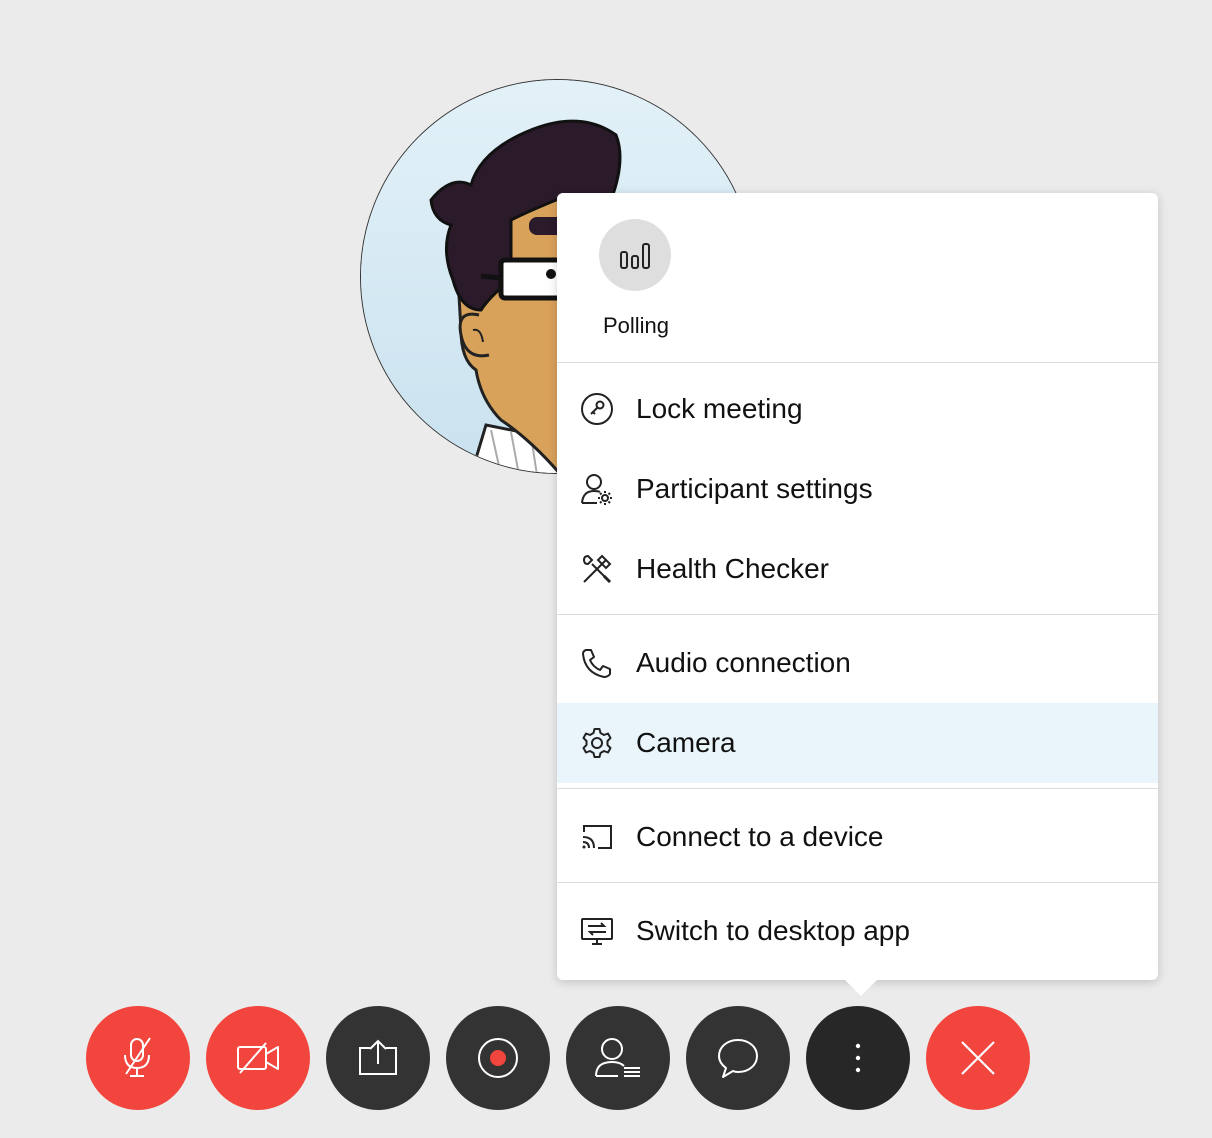 This screenshot has height=1138, width=1212. I want to click on menu-item-label: Camera, so click(686, 742).